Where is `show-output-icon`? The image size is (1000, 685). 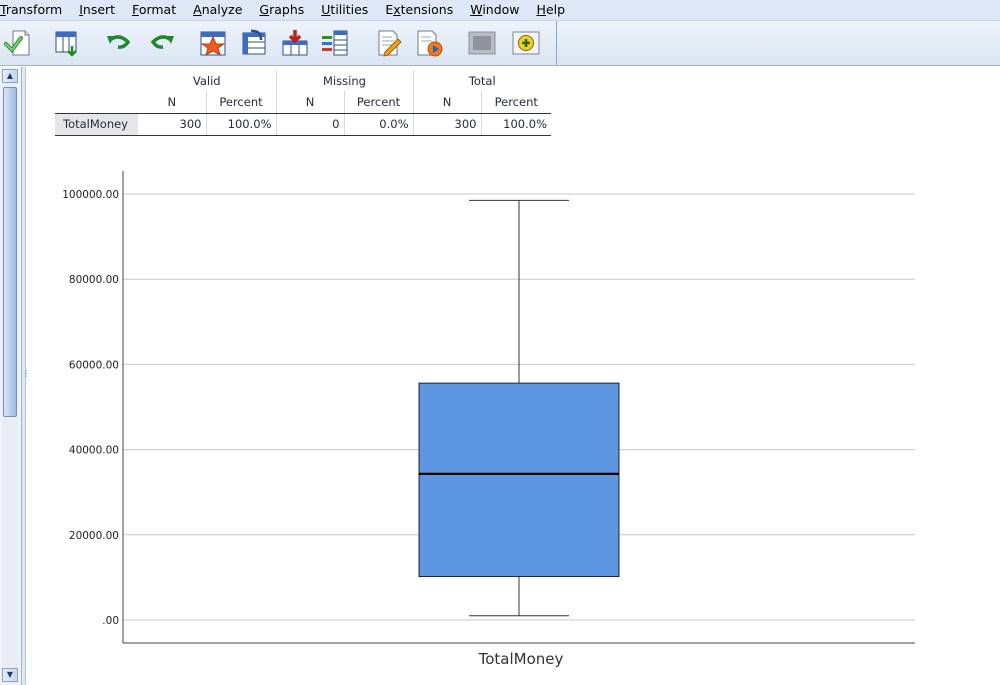
show-output-icon is located at coordinates (430, 43).